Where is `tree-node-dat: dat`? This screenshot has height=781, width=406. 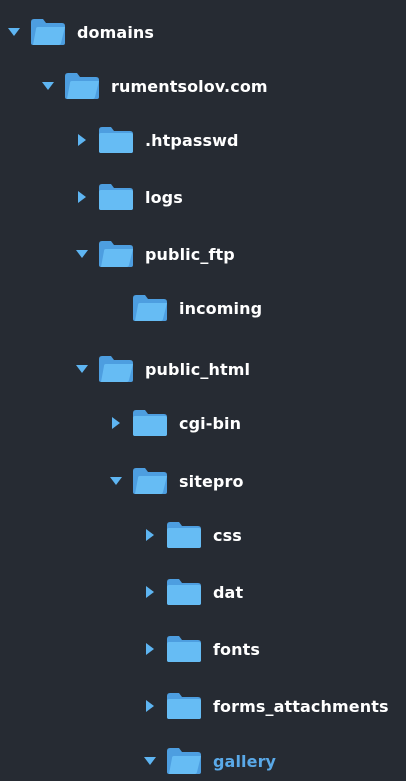
tree-node-dat: dat is located at coordinates (192, 592).